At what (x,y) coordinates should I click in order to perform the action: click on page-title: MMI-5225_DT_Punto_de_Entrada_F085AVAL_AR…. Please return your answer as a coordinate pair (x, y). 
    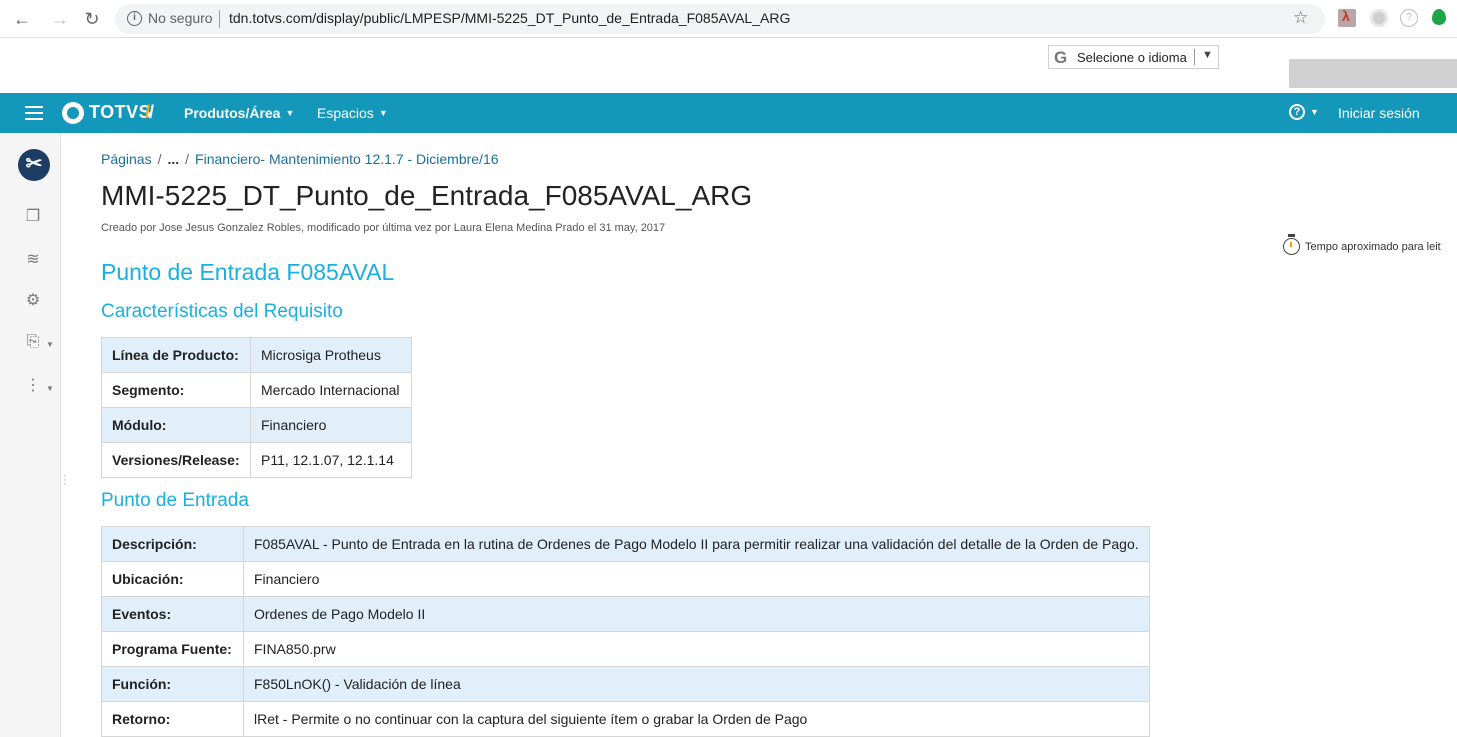
    Looking at the image, I should click on (427, 195).